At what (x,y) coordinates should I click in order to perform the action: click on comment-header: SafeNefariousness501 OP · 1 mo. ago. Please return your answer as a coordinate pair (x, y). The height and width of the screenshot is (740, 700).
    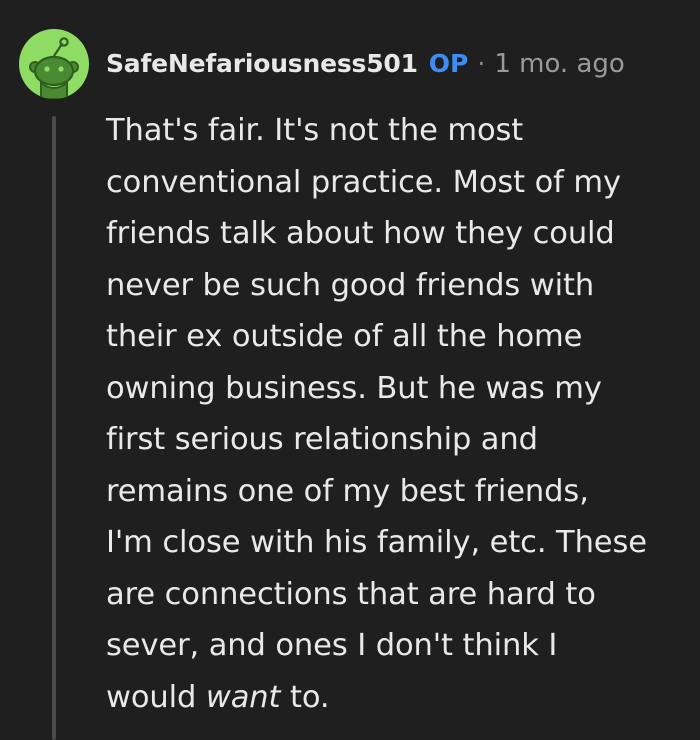
    Looking at the image, I should click on (322, 64).